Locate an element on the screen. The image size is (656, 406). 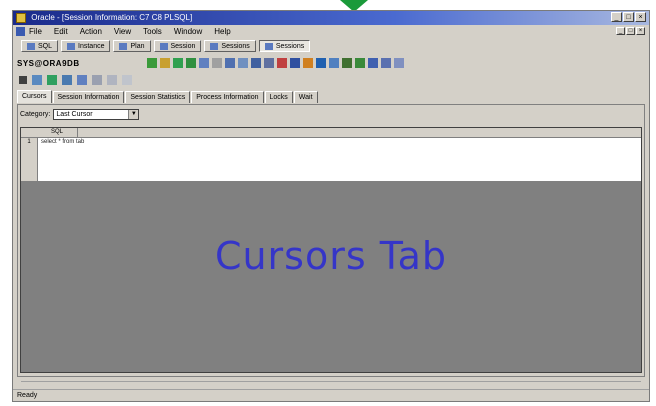
menu-window: Window is located at coordinates (188, 31).